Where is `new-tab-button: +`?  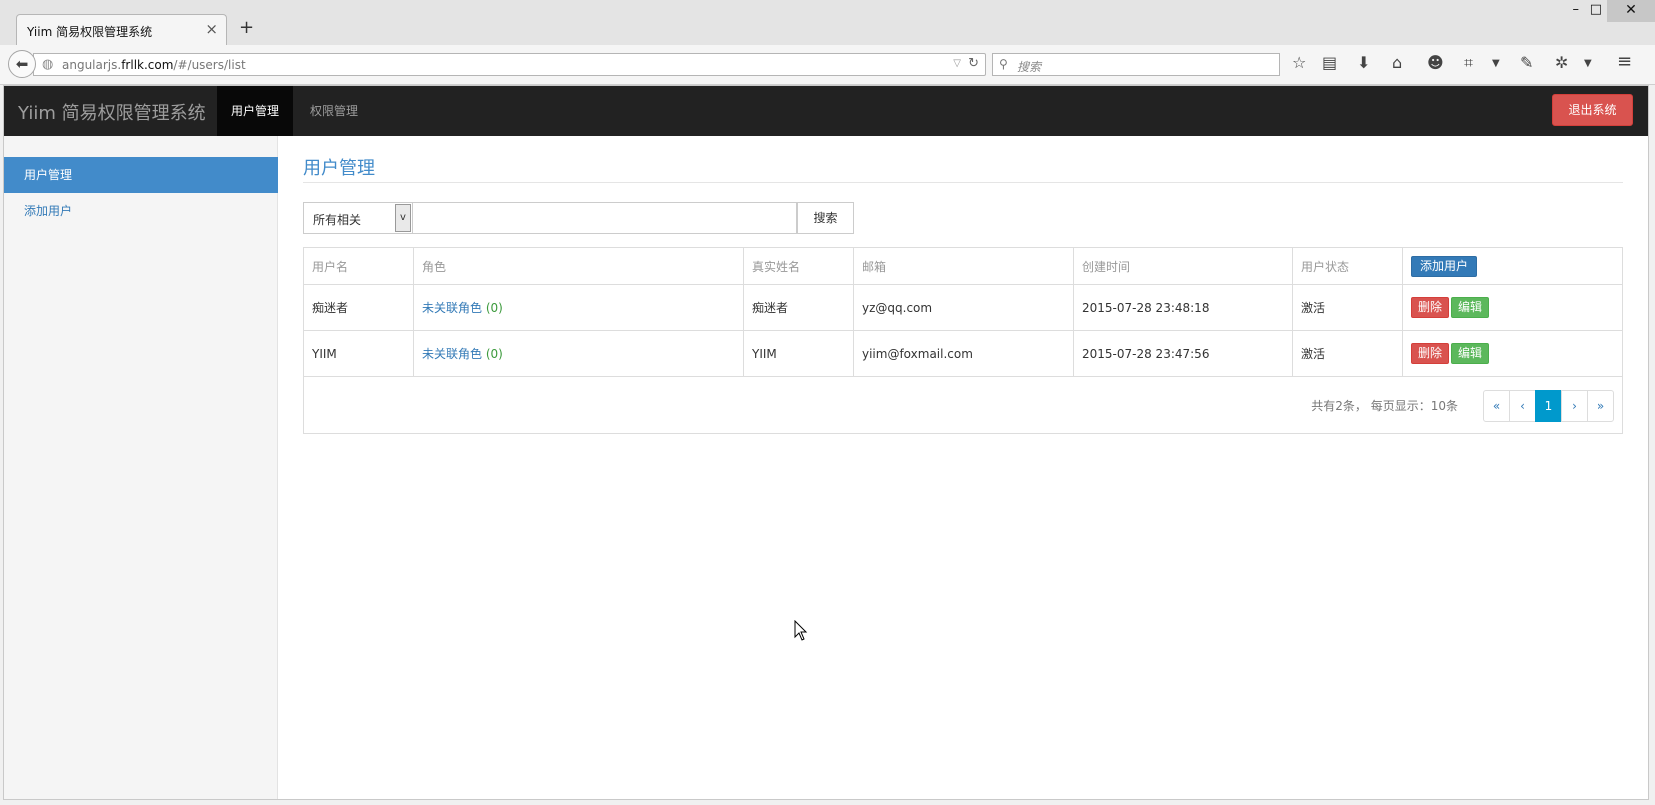
new-tab-button: + is located at coordinates (246, 28).